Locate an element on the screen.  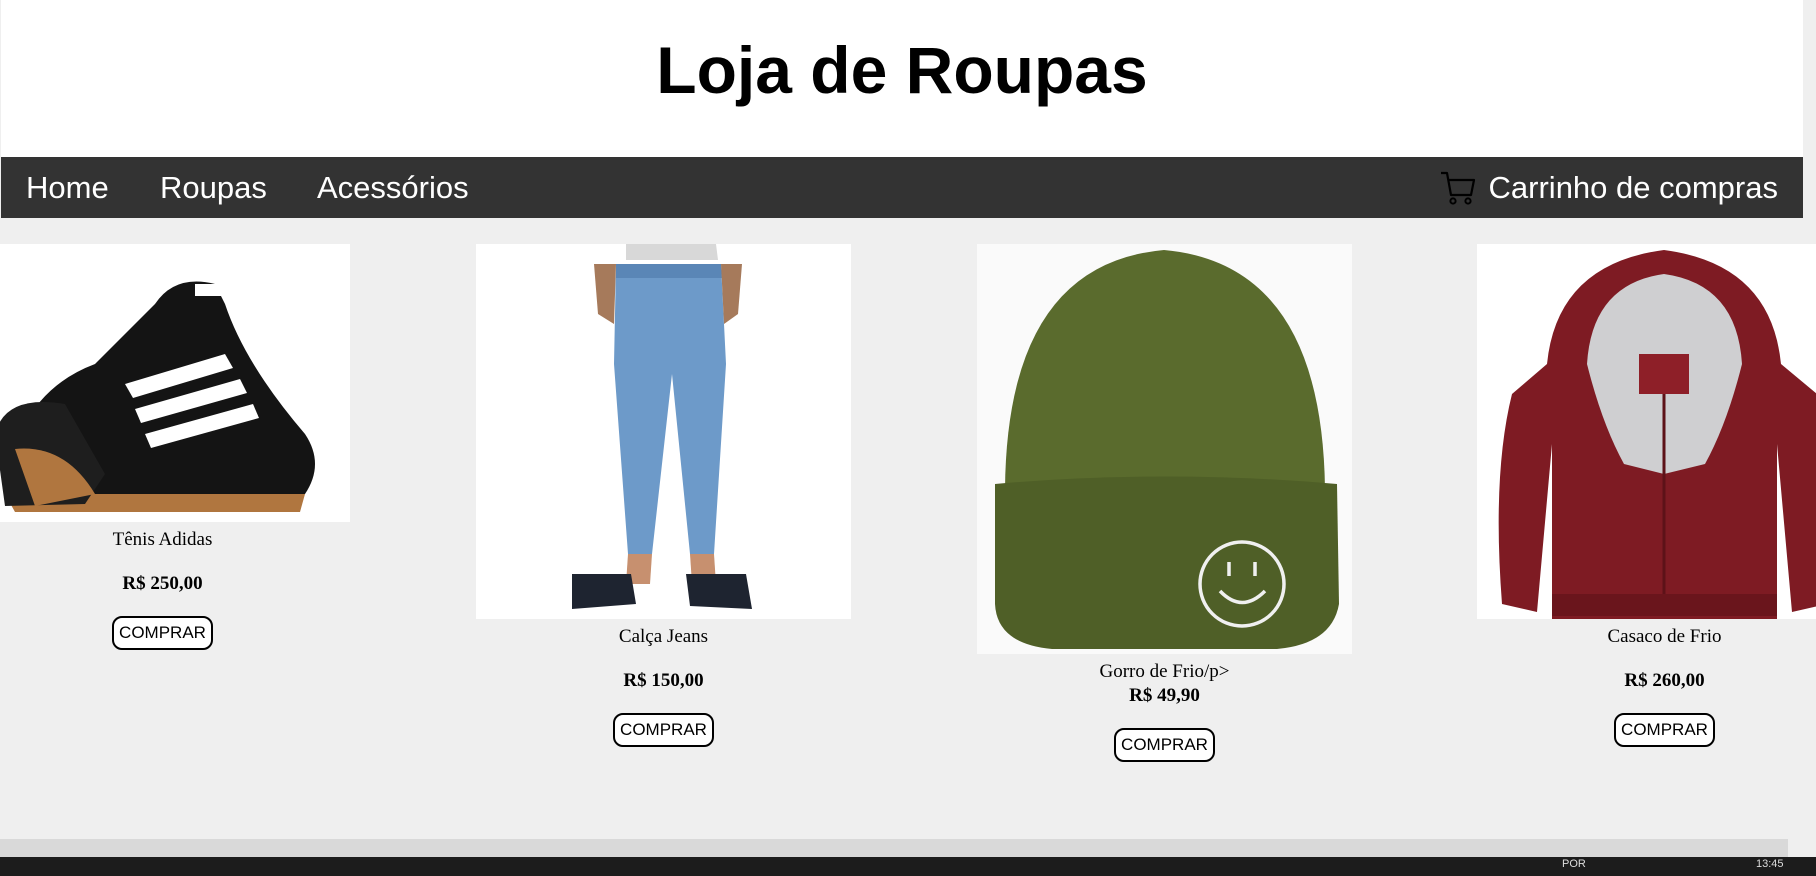
nav-home-link: Home is located at coordinates (67, 187).